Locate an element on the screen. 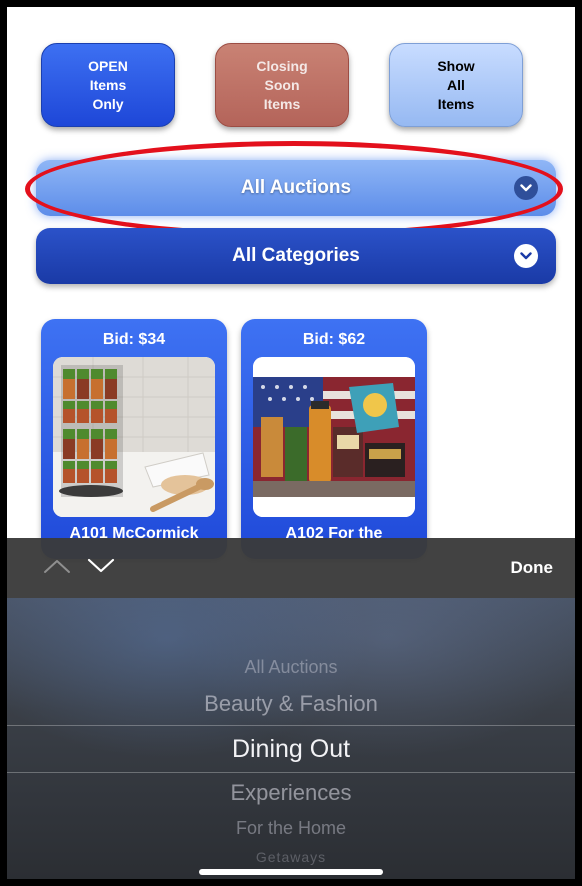  item-image-food-basket is located at coordinates (334, 437).